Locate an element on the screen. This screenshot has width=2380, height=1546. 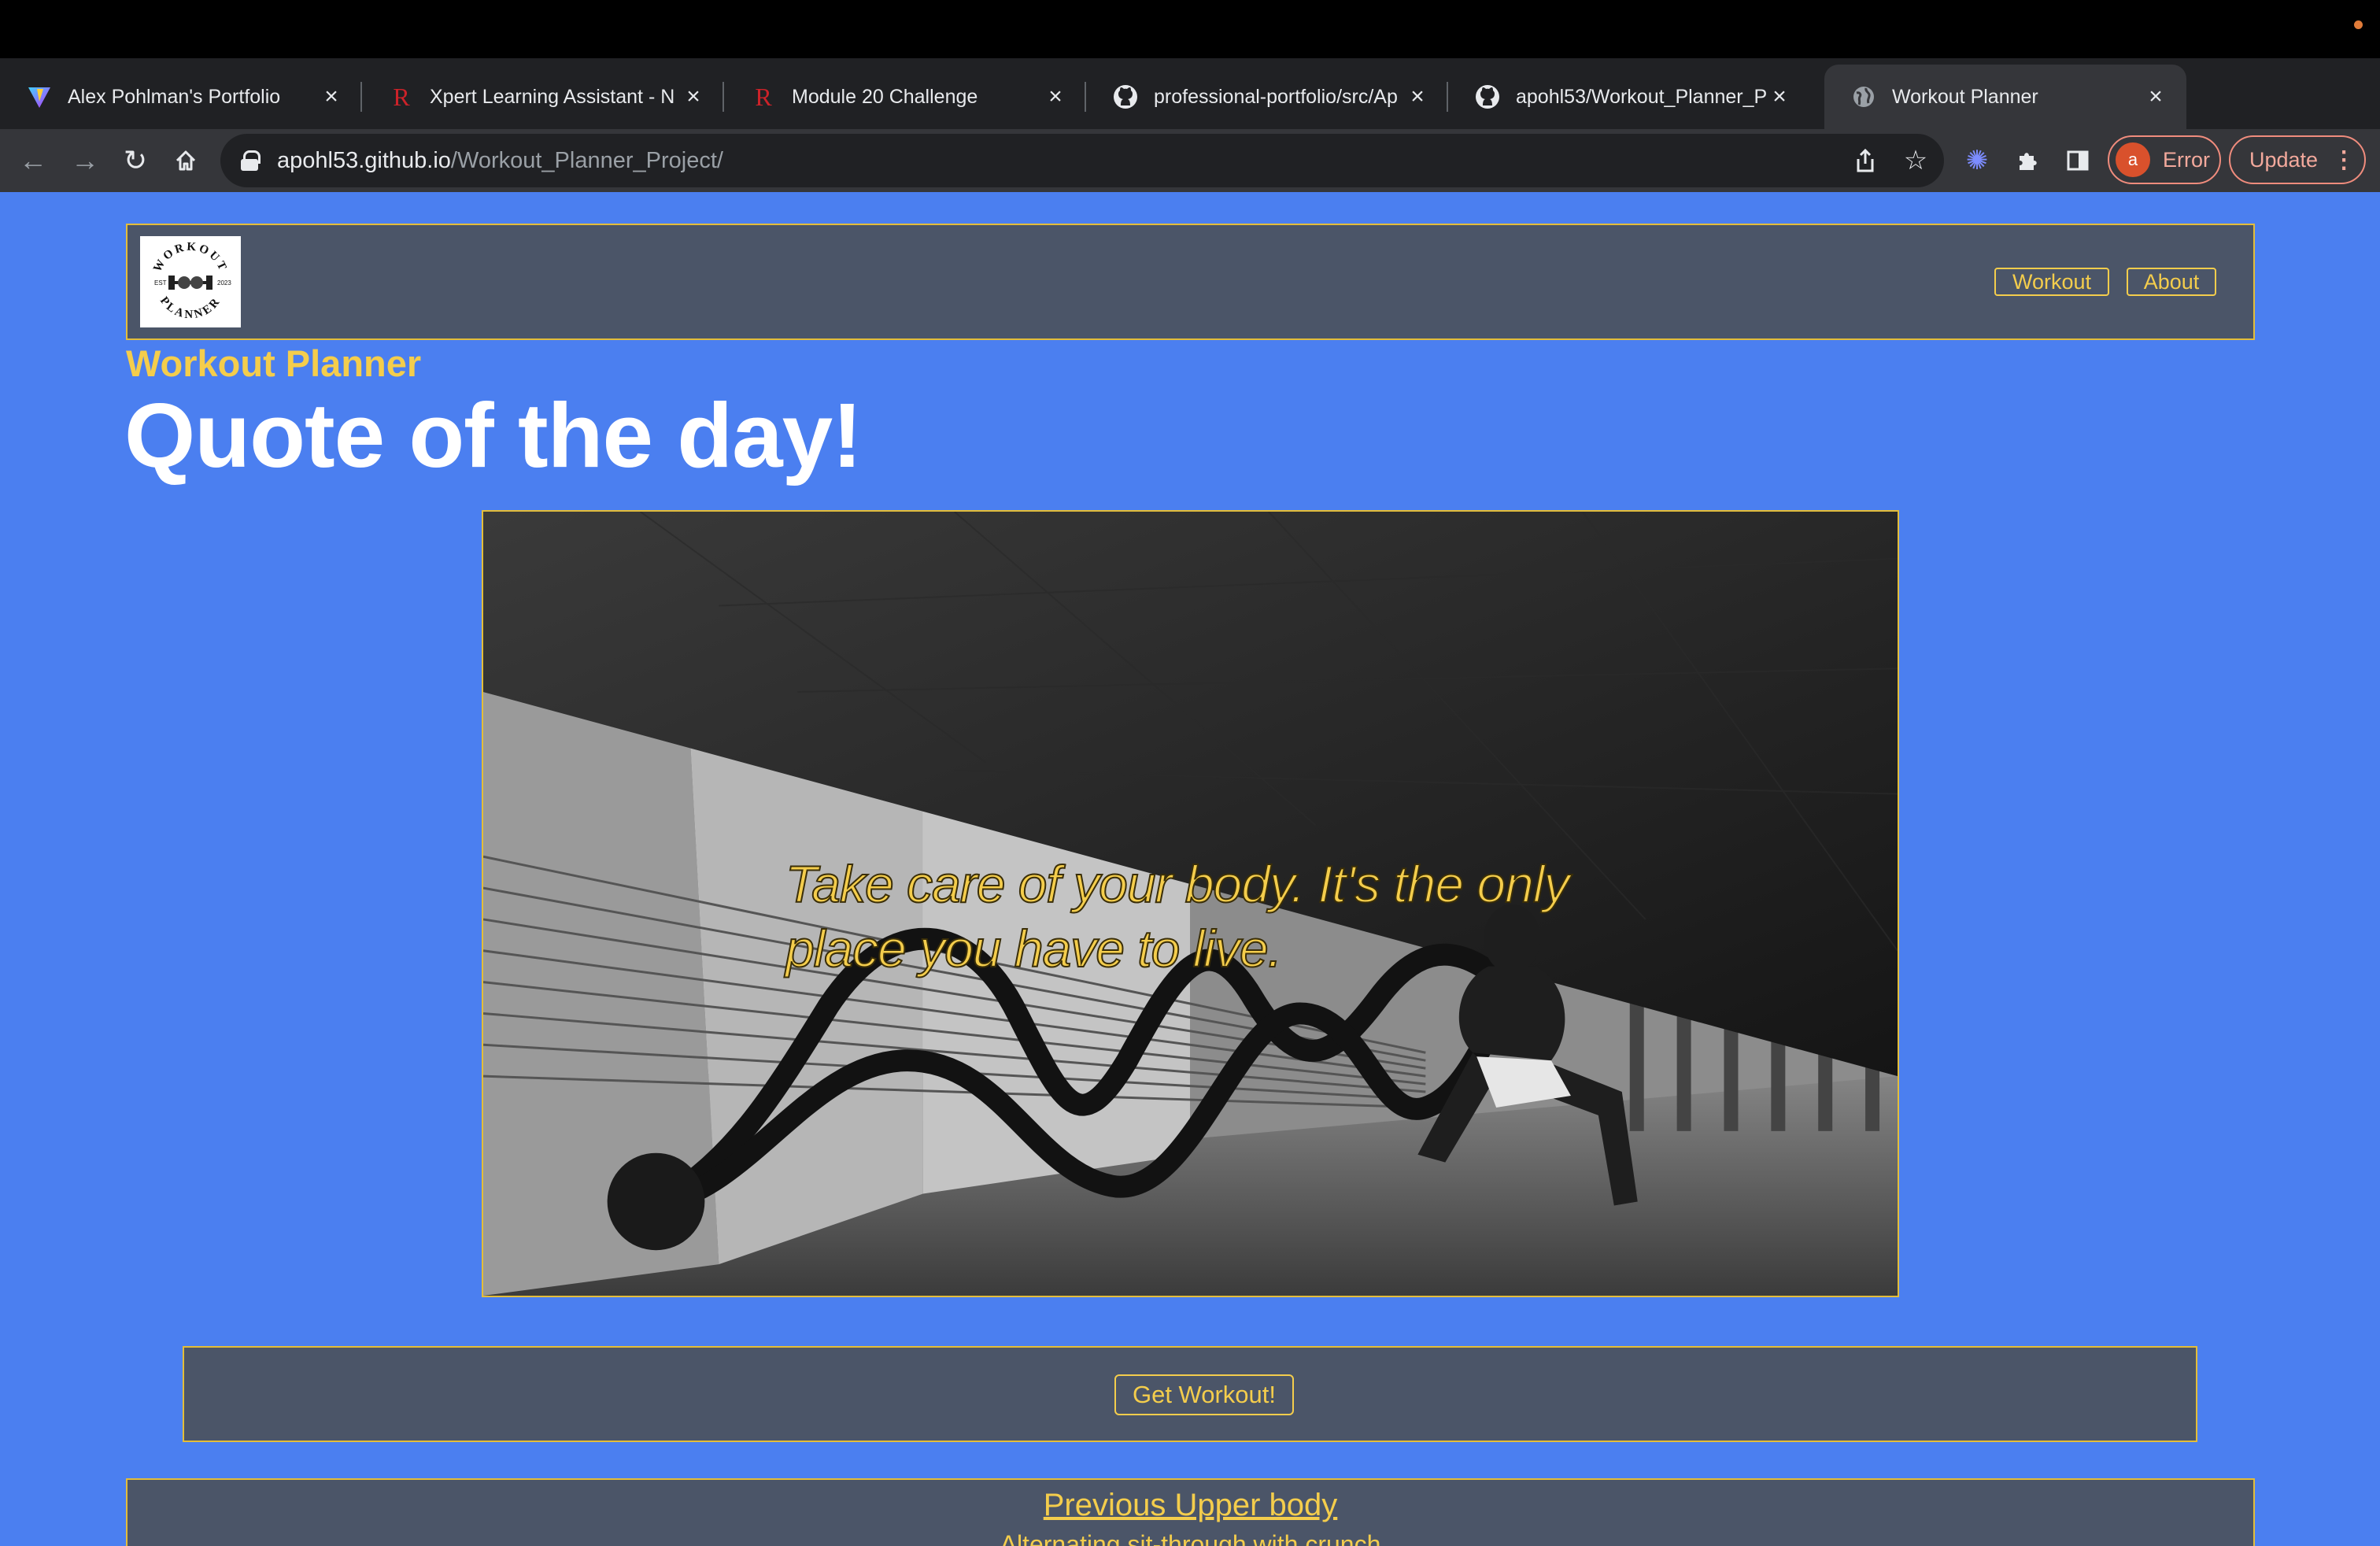
back-arrow-icon: ← is located at coordinates (33, 160).